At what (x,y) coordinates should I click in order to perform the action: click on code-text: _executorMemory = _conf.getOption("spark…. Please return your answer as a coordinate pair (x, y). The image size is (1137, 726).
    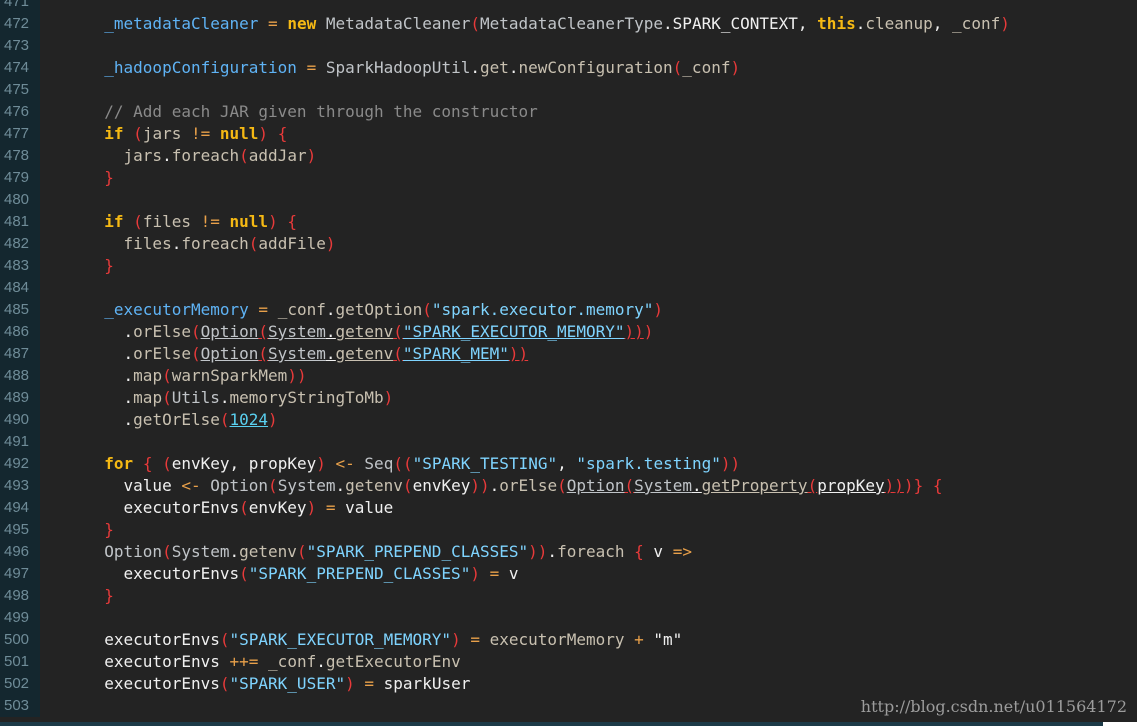
    Looking at the image, I should click on (374, 310).